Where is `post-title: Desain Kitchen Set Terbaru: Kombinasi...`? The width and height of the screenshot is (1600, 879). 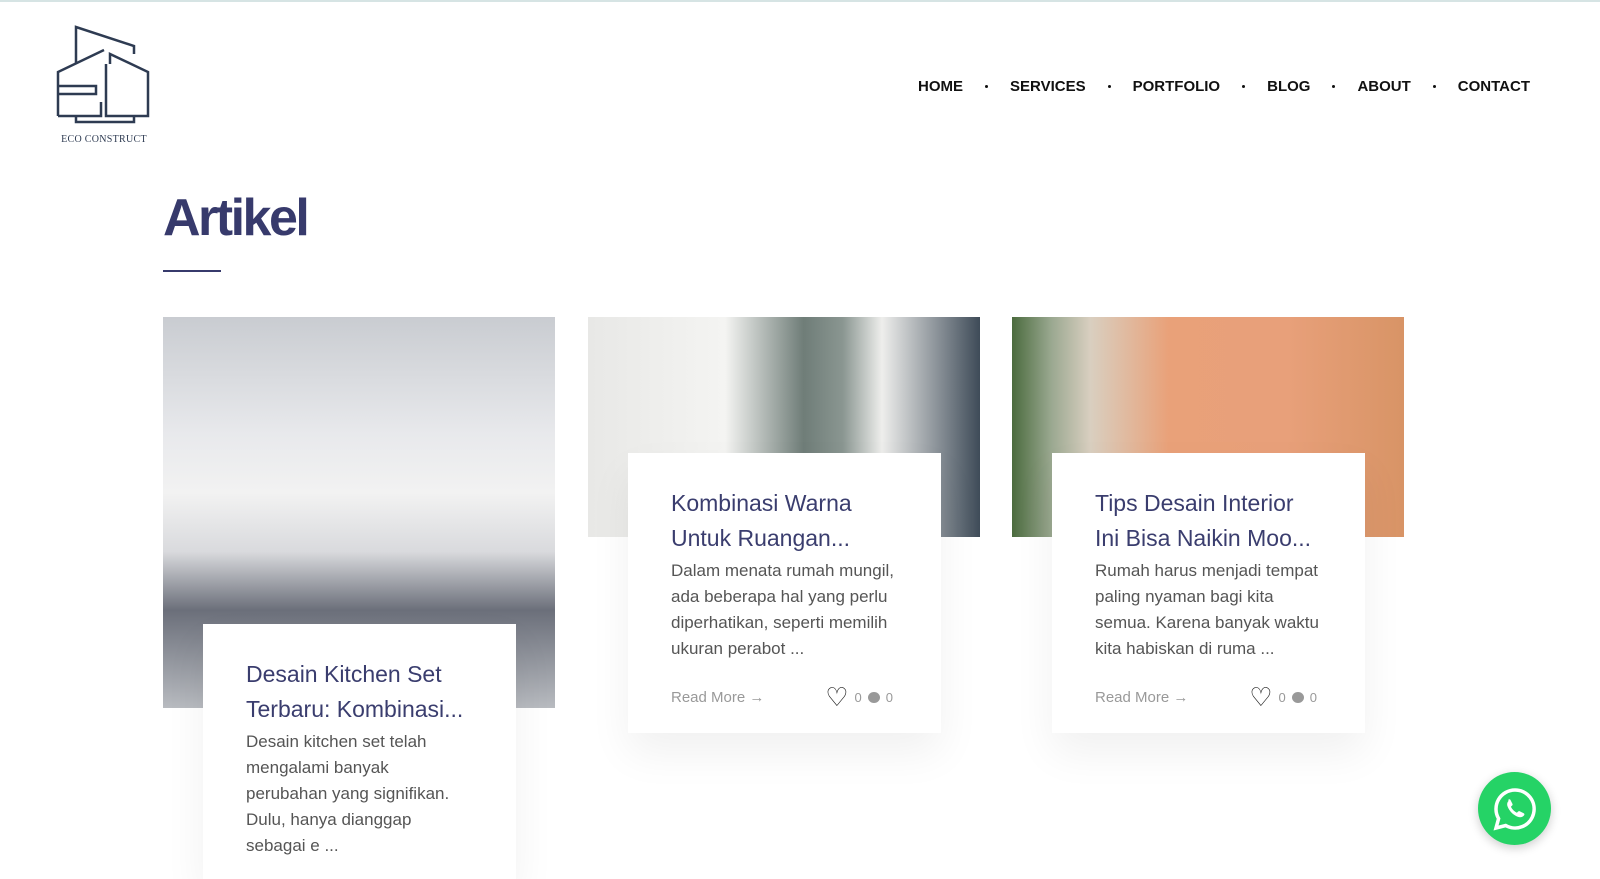
post-title: Desain Kitchen Set Terbaru: Kombinasi... is located at coordinates (360, 692).